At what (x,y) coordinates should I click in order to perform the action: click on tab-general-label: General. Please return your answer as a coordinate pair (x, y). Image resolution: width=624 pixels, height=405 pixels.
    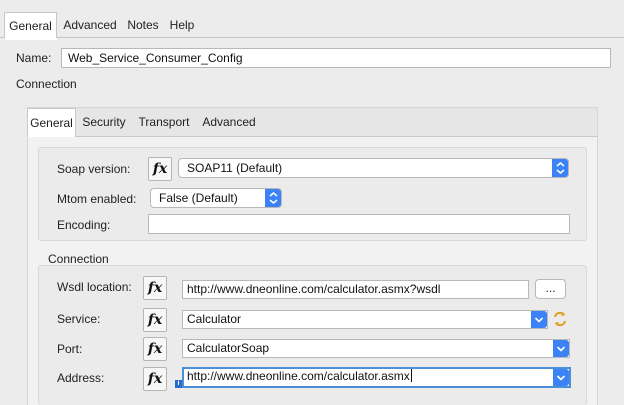
    Looking at the image, I should click on (30, 26).